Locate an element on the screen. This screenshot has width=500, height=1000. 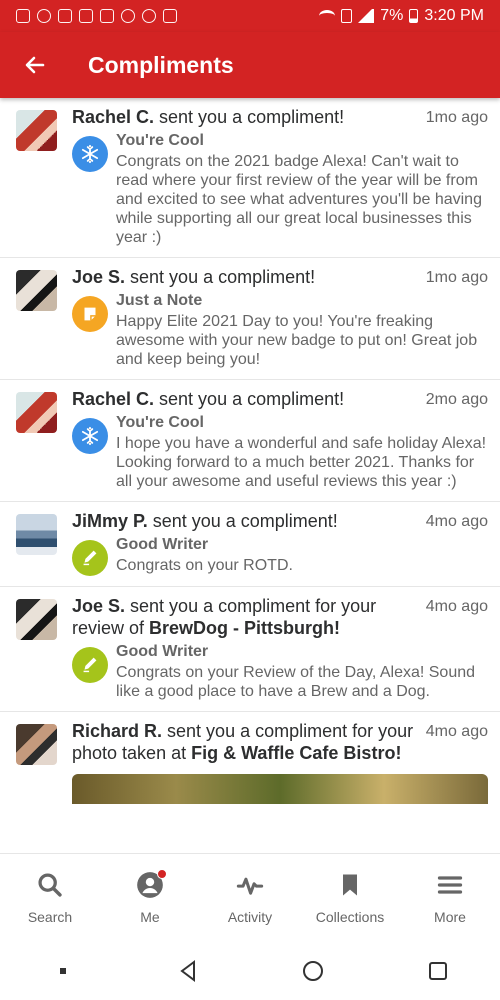
page-title: Compliments is located at coordinates (161, 64).